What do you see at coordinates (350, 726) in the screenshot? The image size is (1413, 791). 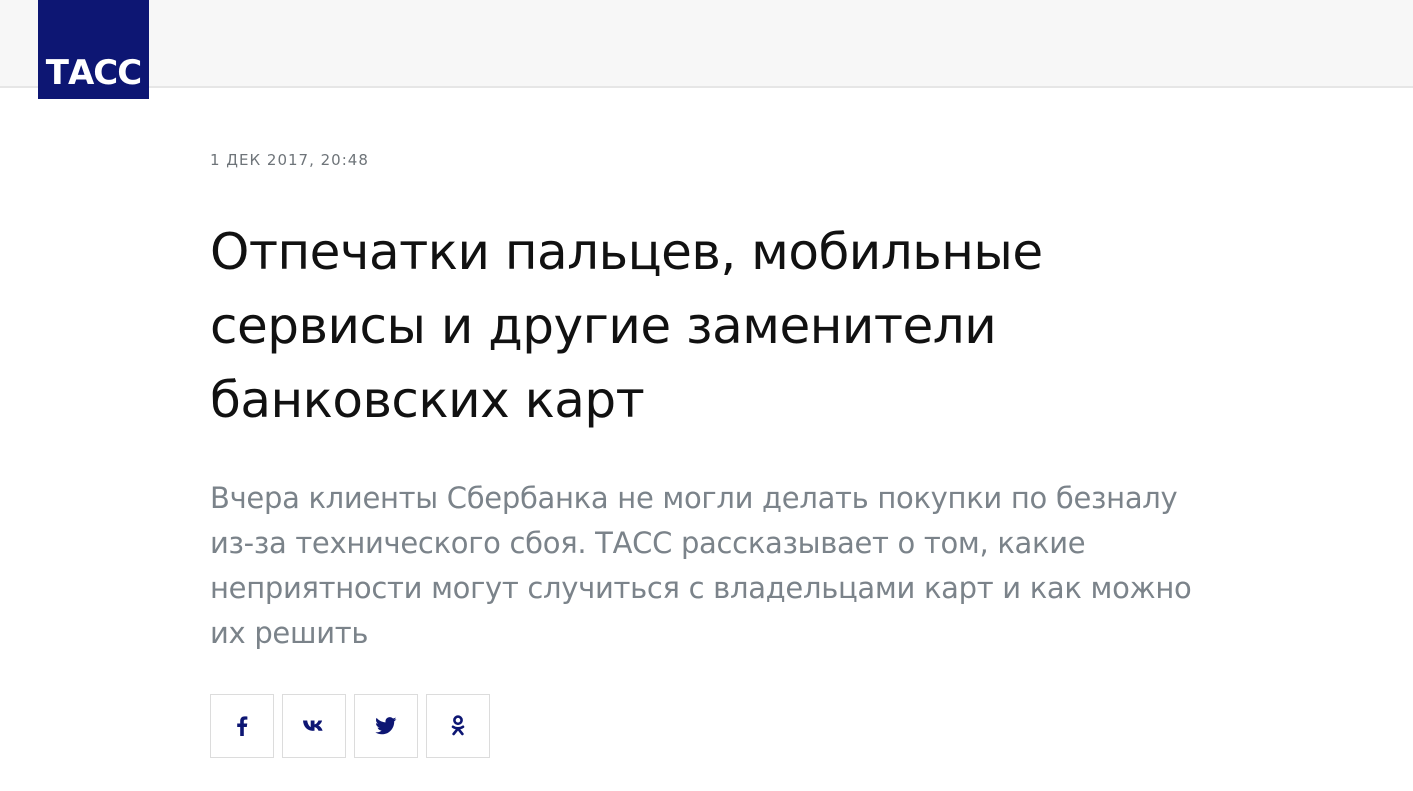 I see `share-buttons` at bounding box center [350, 726].